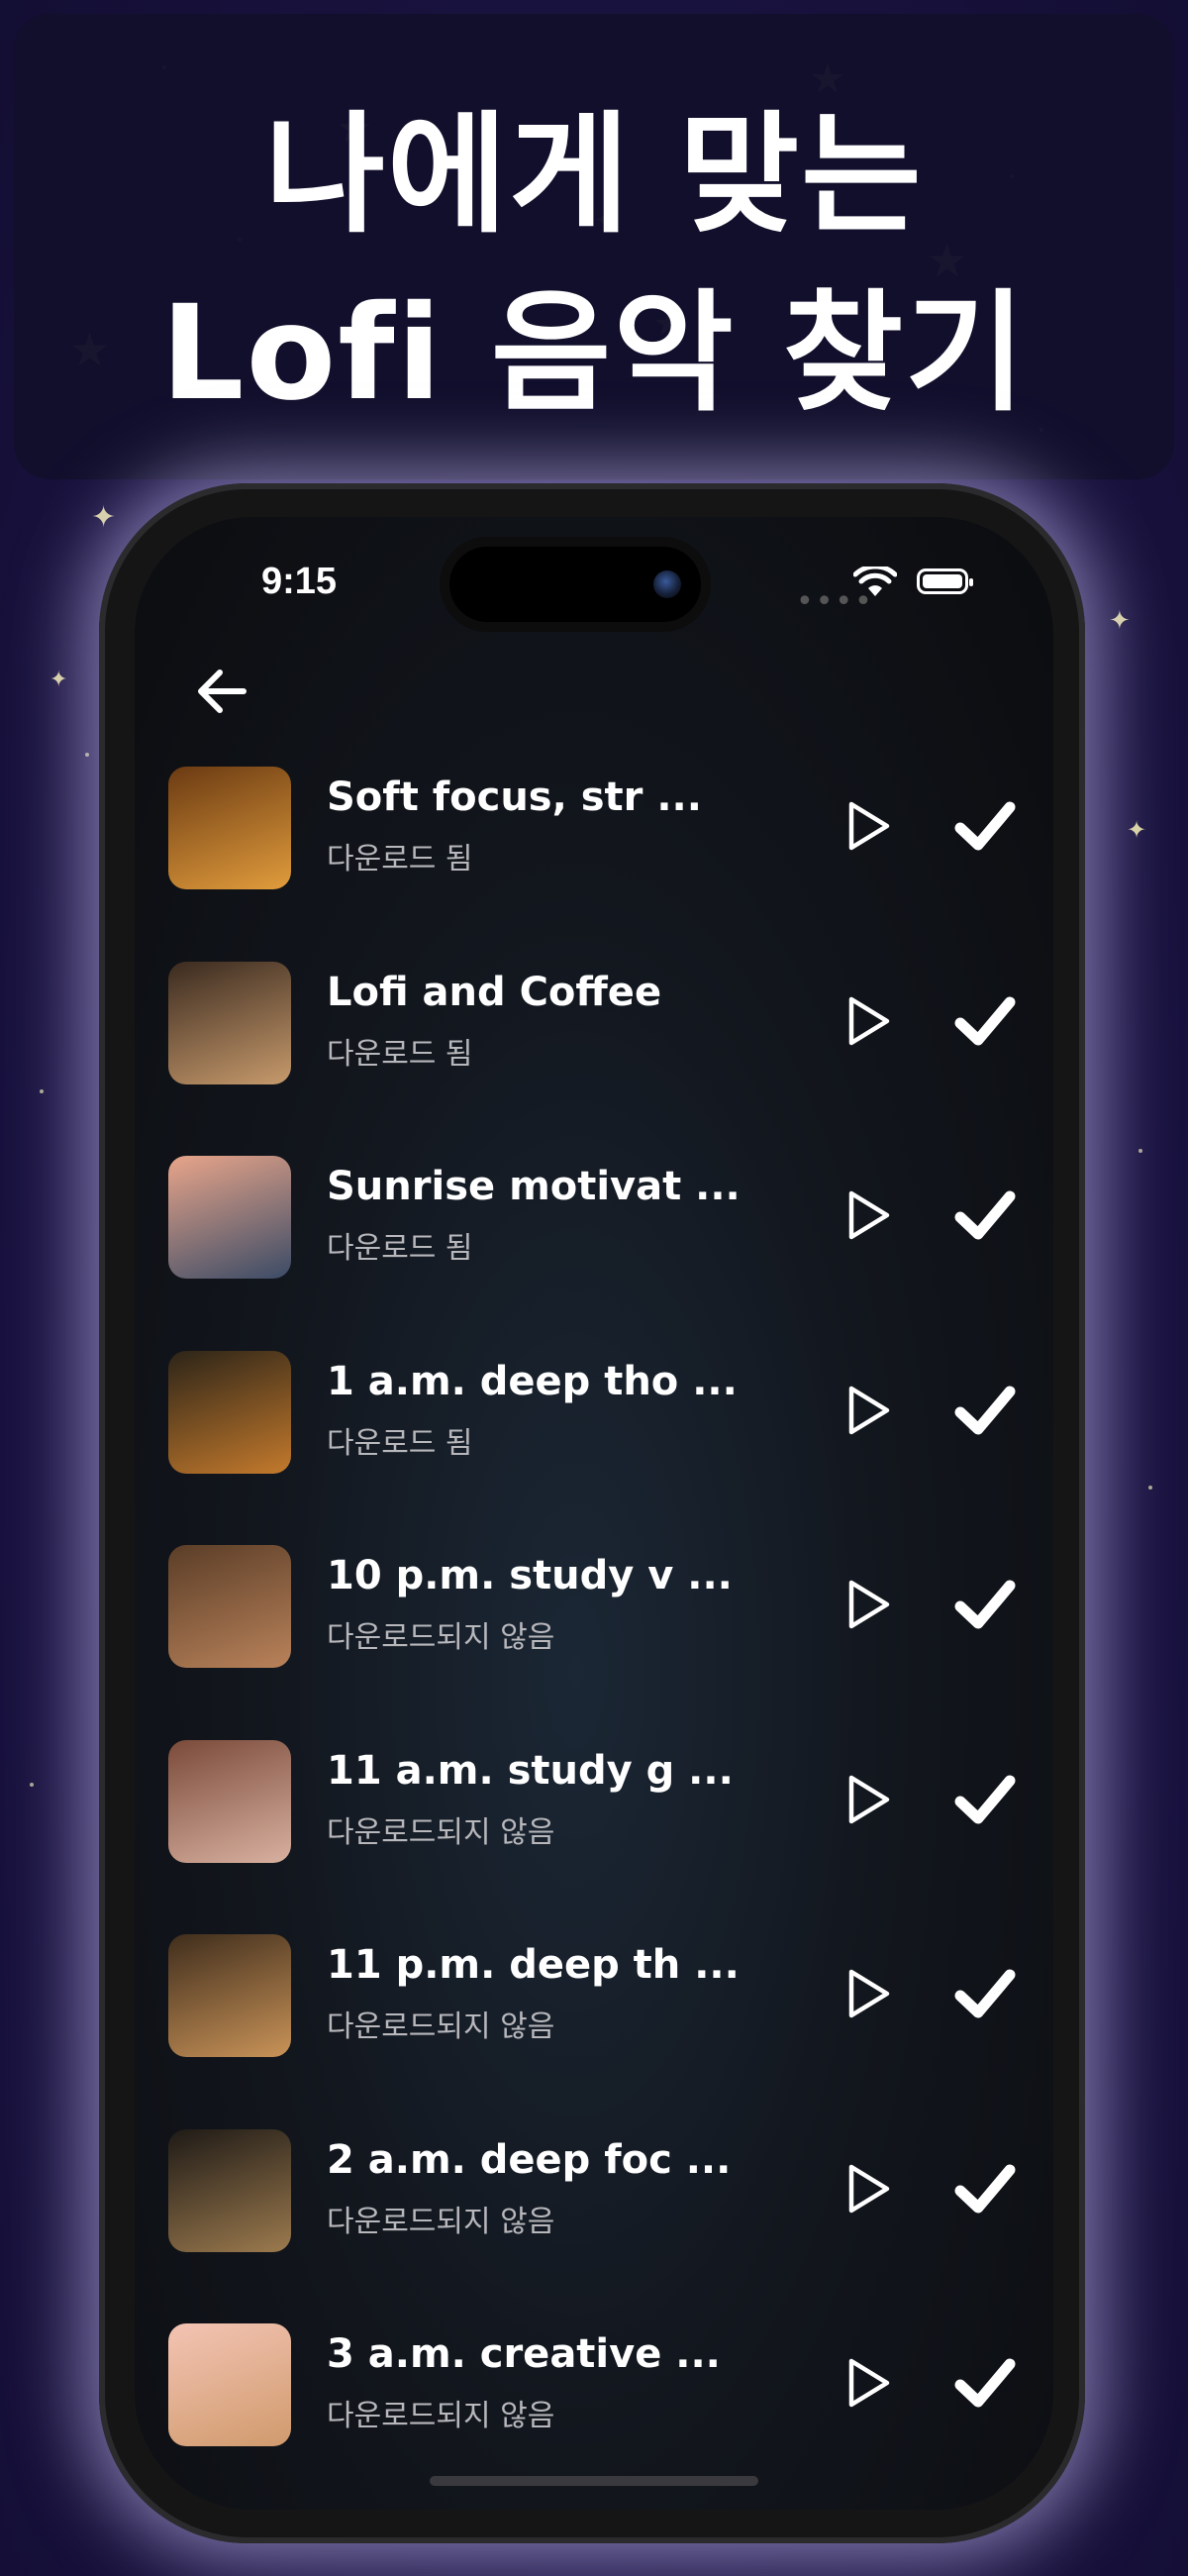 The width and height of the screenshot is (1188, 2576). What do you see at coordinates (594, 1243) in the screenshot?
I see `track-row: Sunrise motivat ... 다운로드 됨` at bounding box center [594, 1243].